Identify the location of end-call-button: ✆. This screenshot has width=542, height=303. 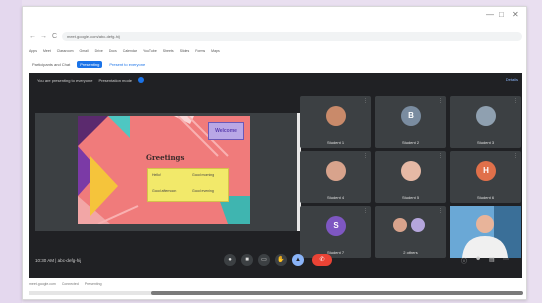
(322, 260).